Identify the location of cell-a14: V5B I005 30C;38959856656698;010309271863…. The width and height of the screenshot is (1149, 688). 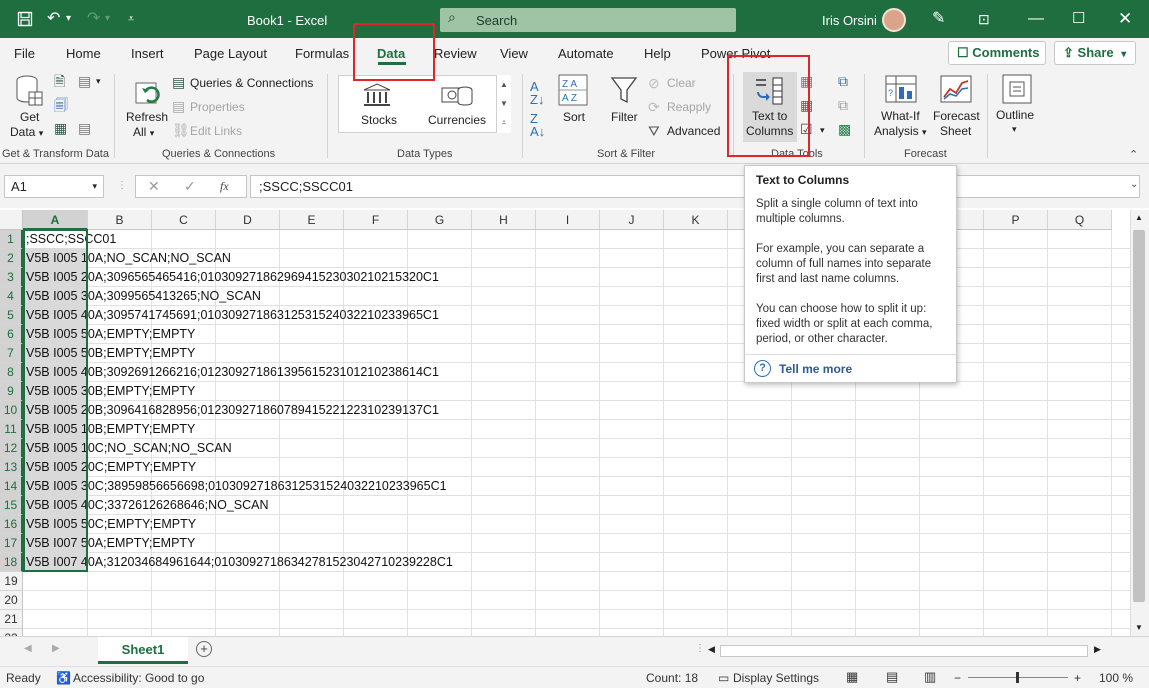
(236, 486).